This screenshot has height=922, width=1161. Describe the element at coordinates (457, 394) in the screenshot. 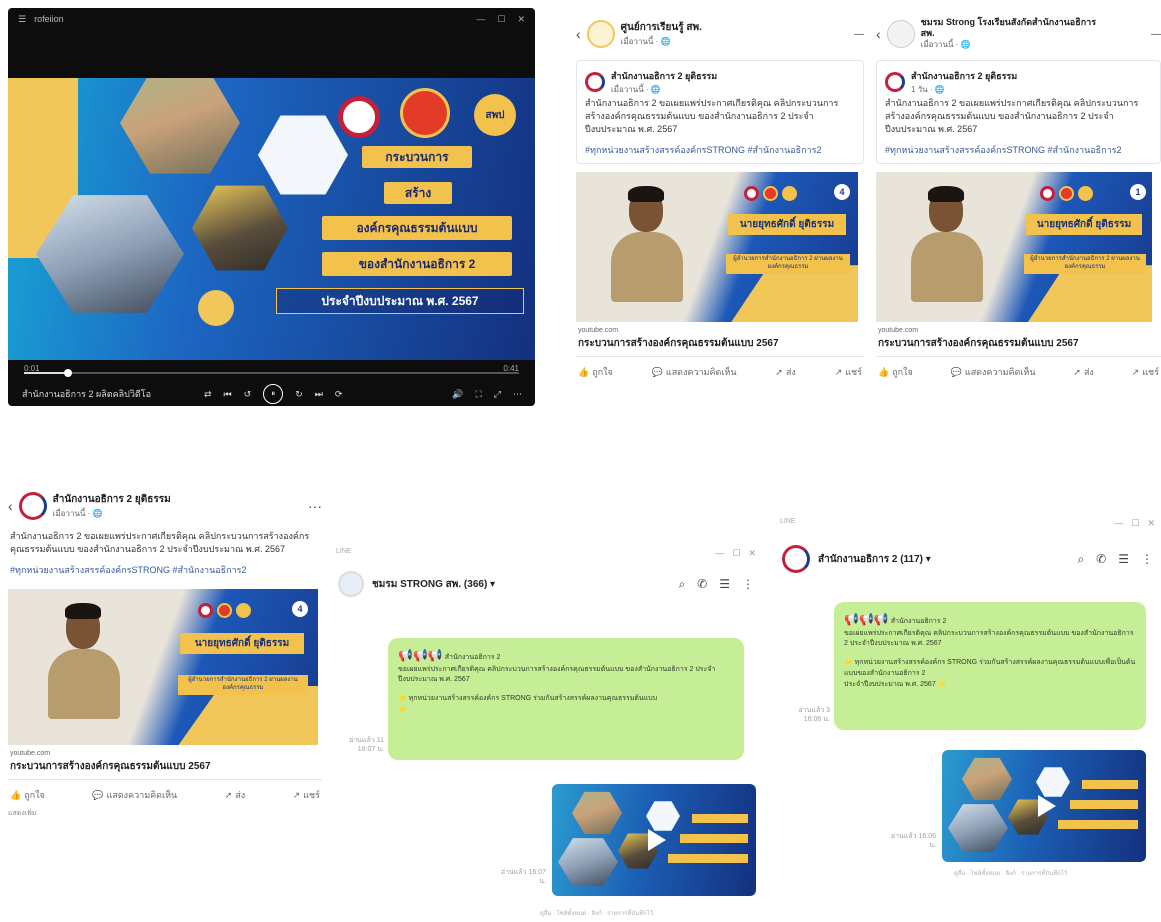

I see `volume-icon: 🔊` at that location.